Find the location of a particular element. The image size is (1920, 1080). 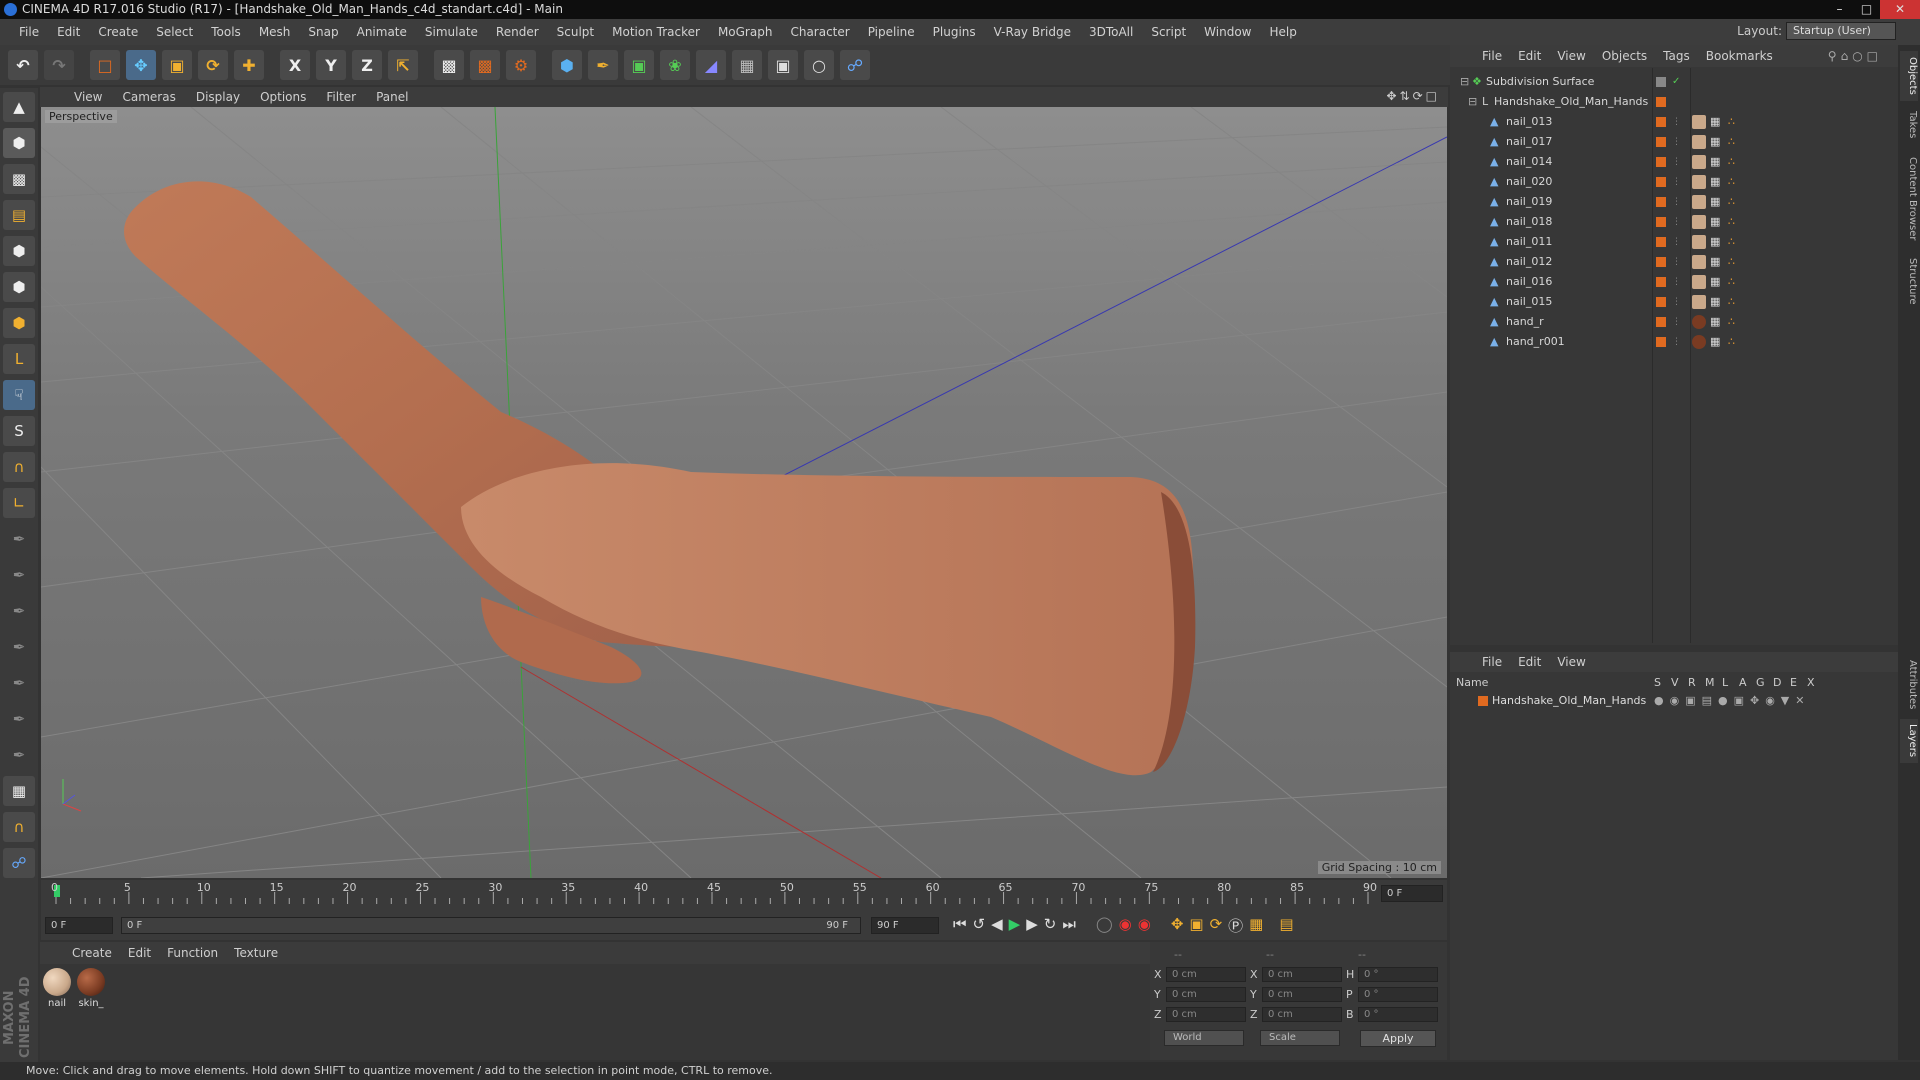

tab-attributes: Attributes is located at coordinates (1909, 685).